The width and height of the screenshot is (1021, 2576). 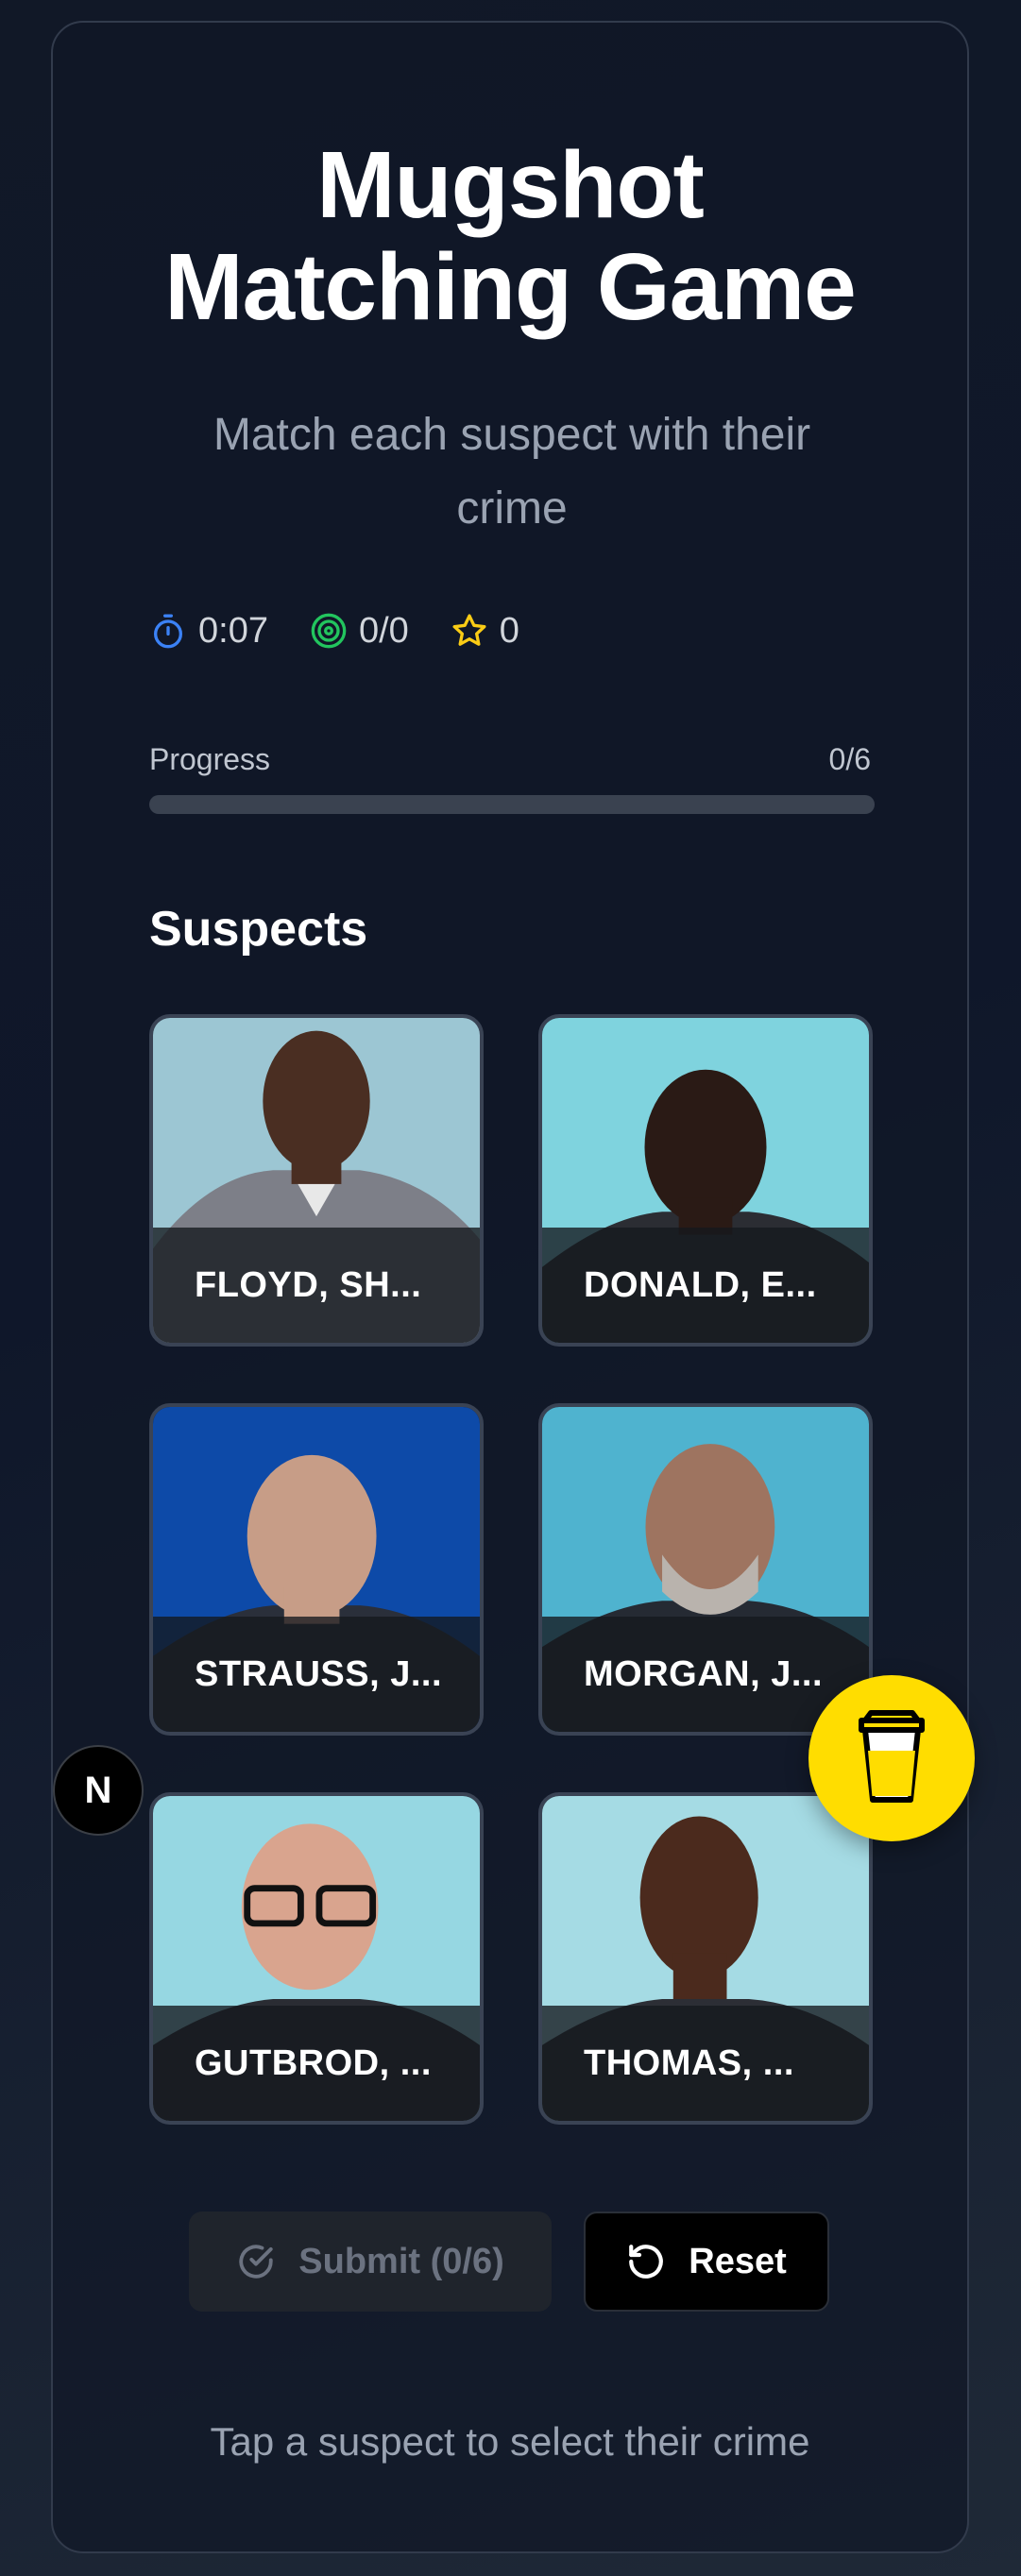 What do you see at coordinates (510, 2441) in the screenshot?
I see `instruction-hint: Tap a suspect to select their crime` at bounding box center [510, 2441].